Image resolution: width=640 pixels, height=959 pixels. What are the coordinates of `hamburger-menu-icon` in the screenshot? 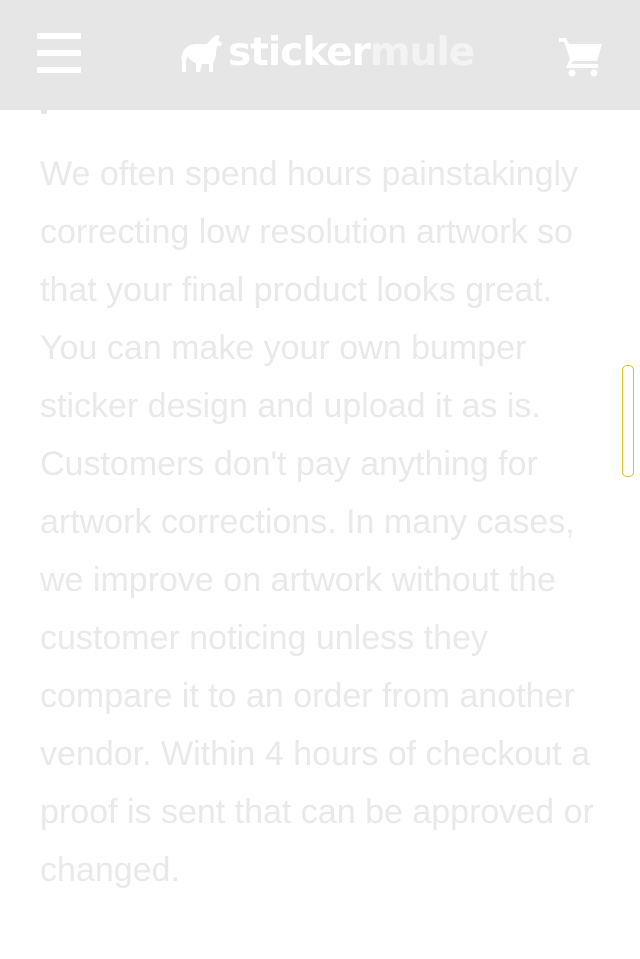 It's located at (59, 53).